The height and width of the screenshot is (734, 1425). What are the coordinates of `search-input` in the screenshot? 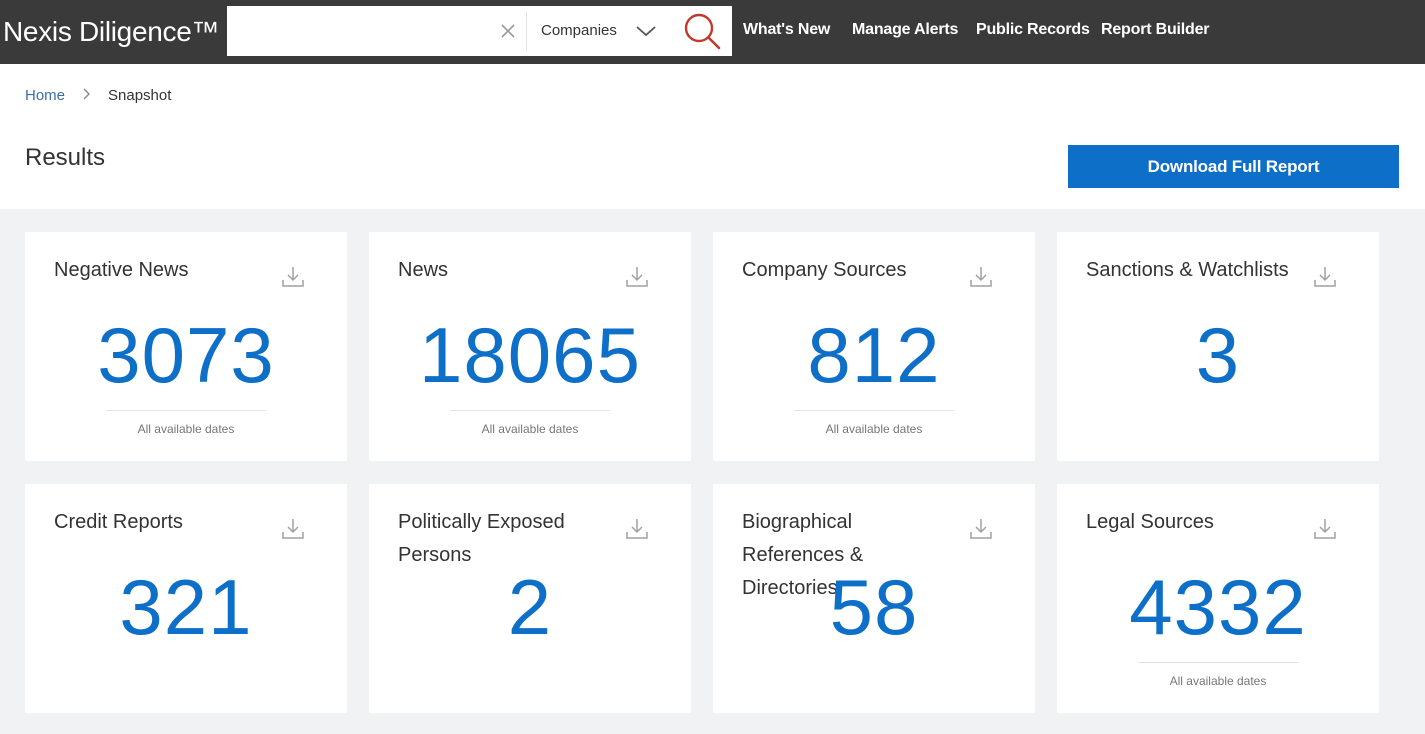 It's located at (358, 31).